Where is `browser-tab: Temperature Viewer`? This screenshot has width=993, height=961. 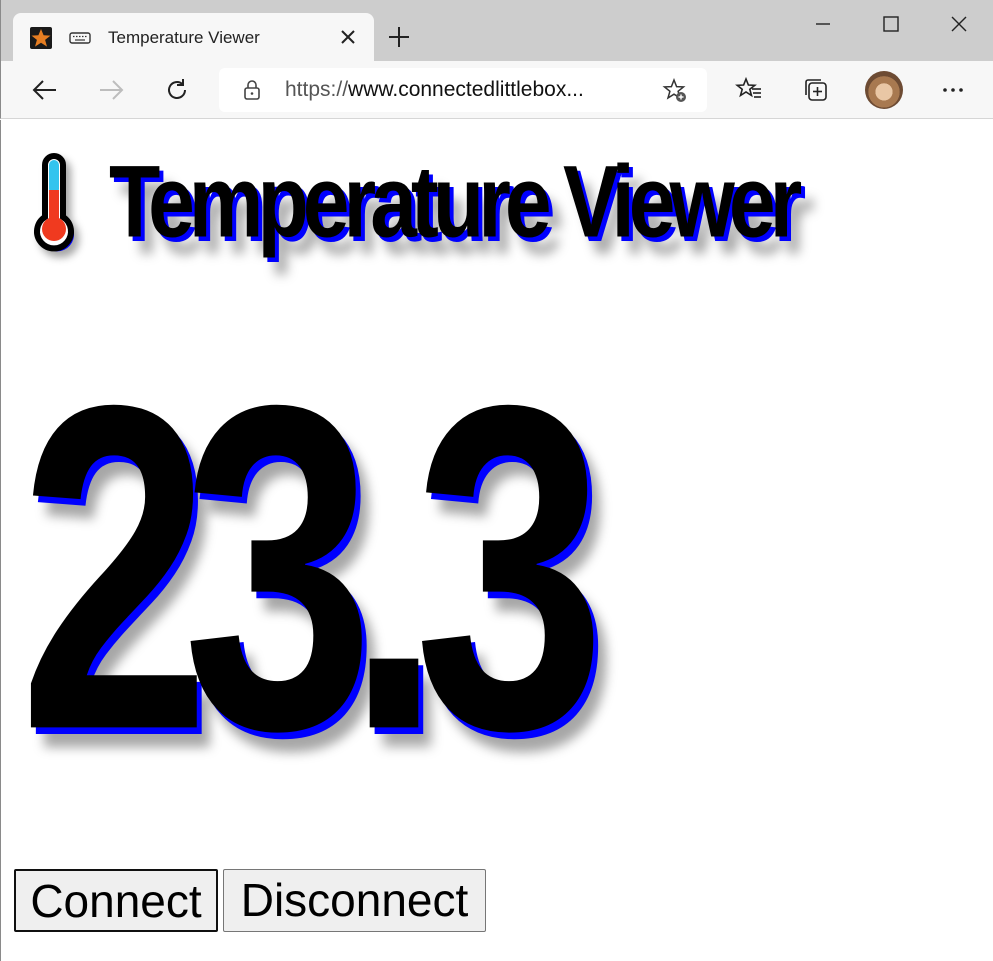 browser-tab: Temperature Viewer is located at coordinates (193, 37).